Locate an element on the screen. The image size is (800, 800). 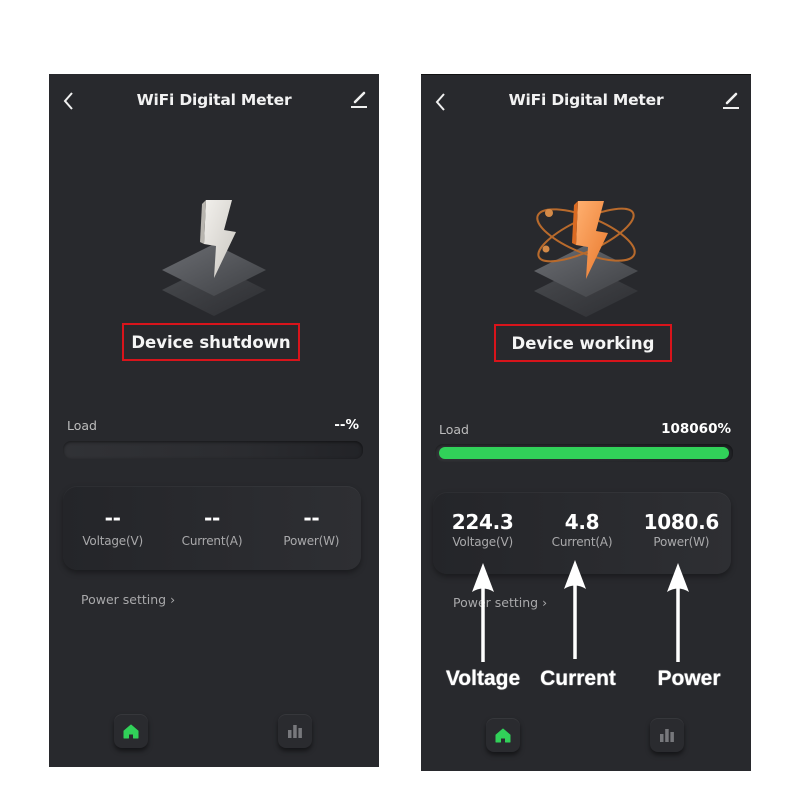
power-annotation: Power is located at coordinates (689, 678).